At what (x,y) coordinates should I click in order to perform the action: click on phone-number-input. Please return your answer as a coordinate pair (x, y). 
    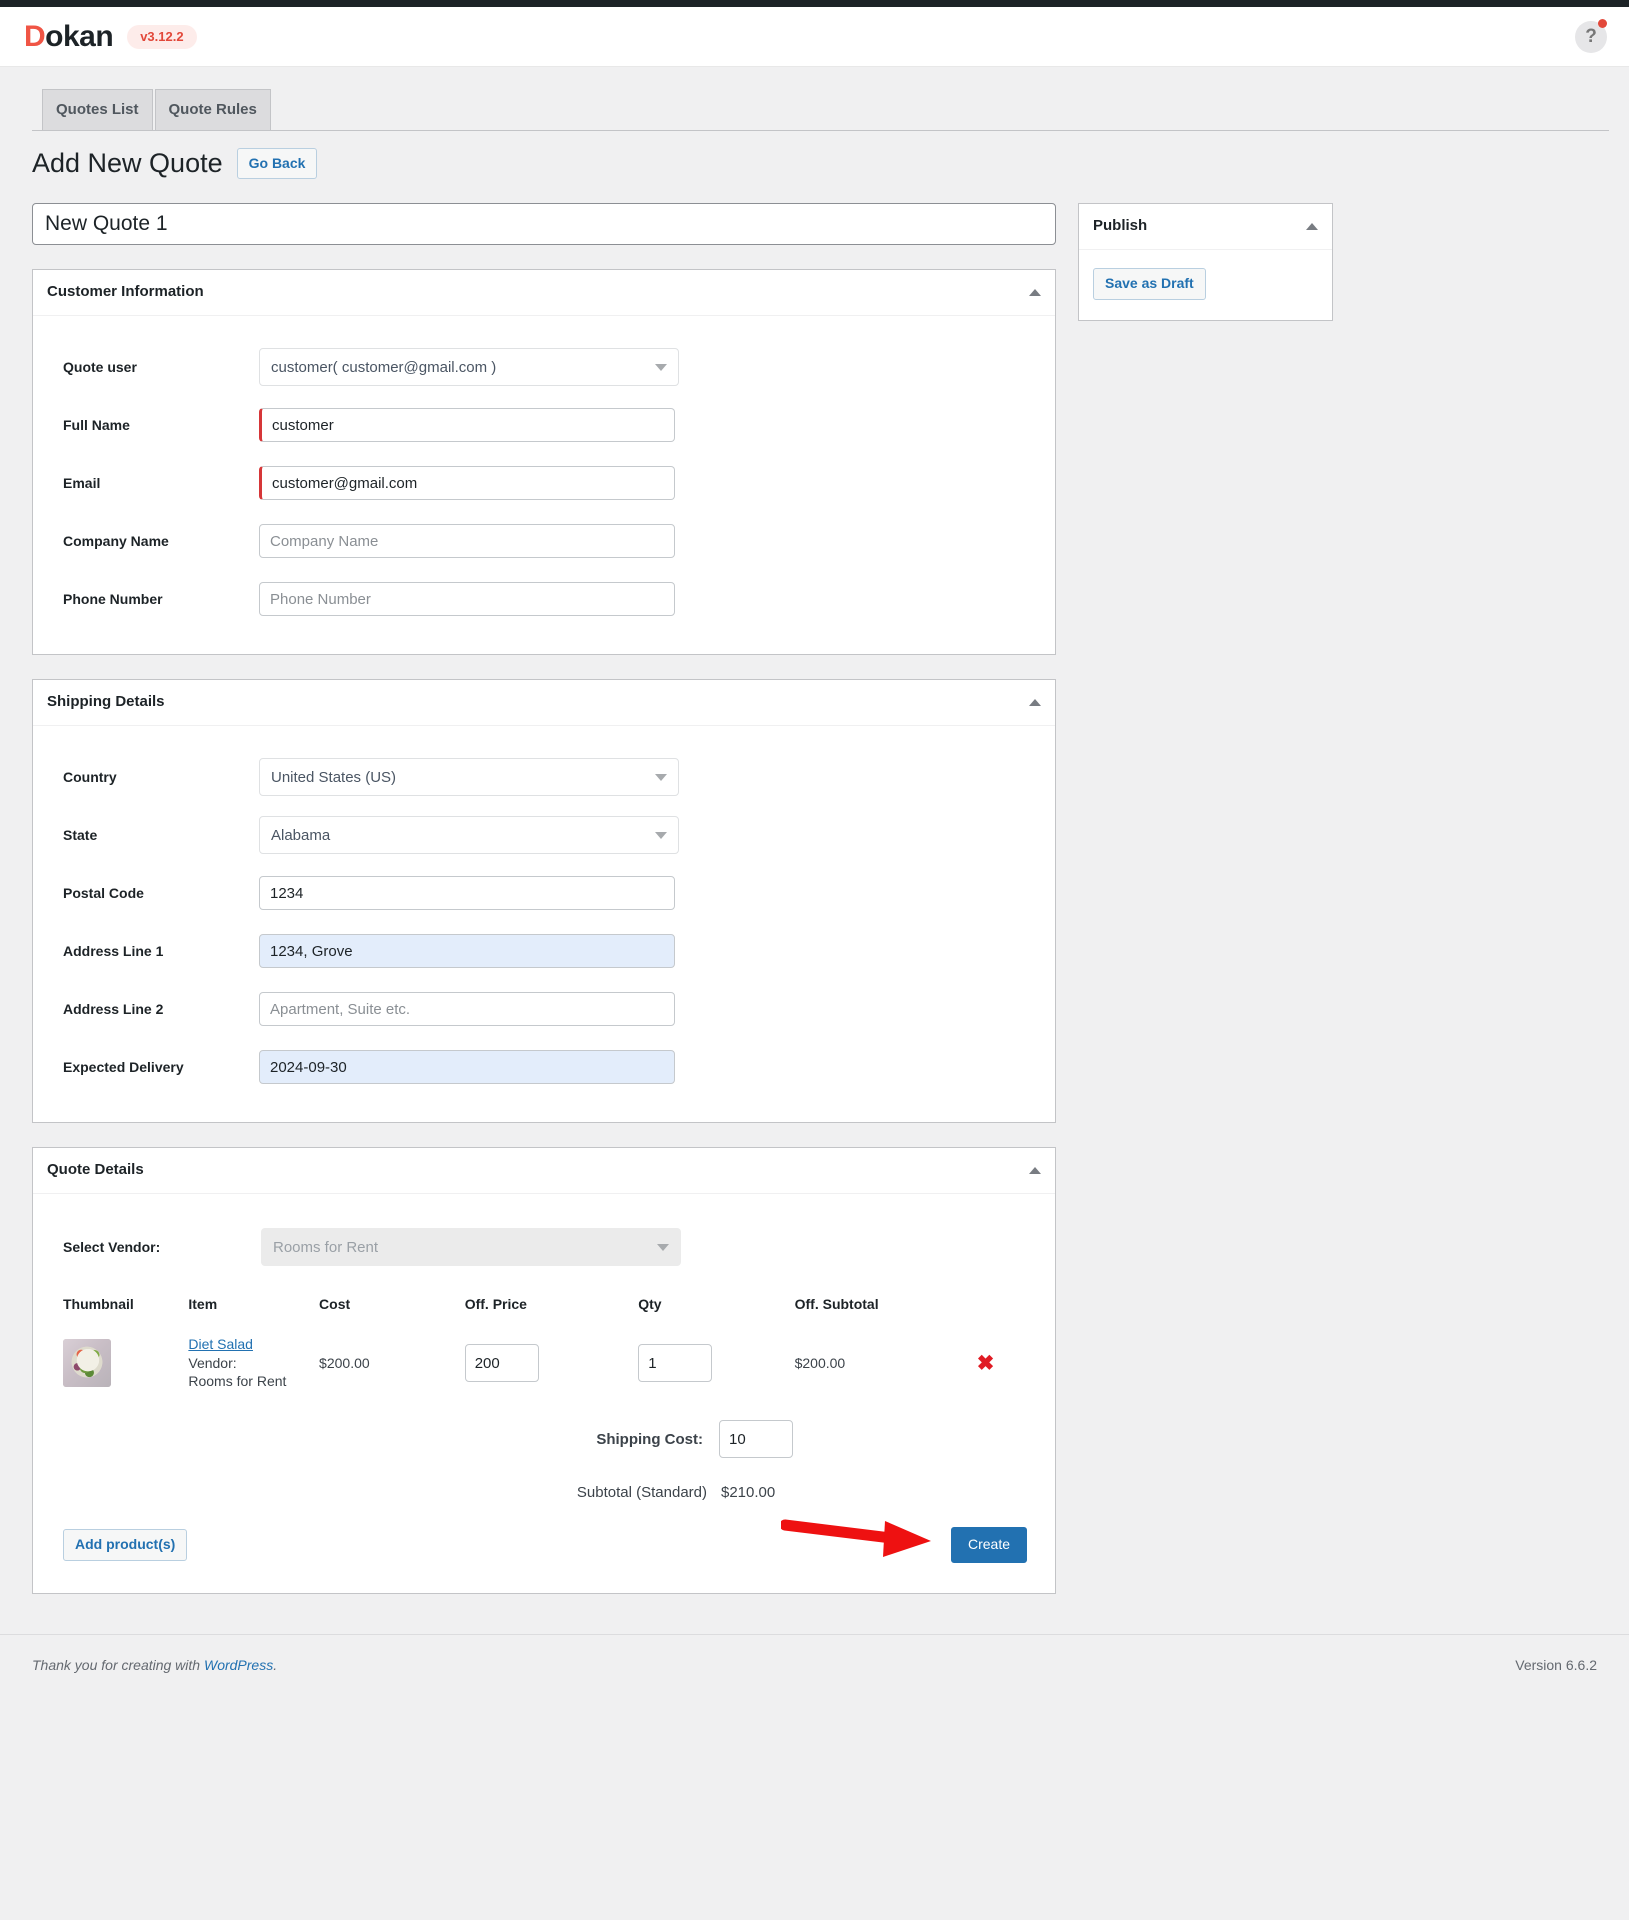
    Looking at the image, I should click on (467, 599).